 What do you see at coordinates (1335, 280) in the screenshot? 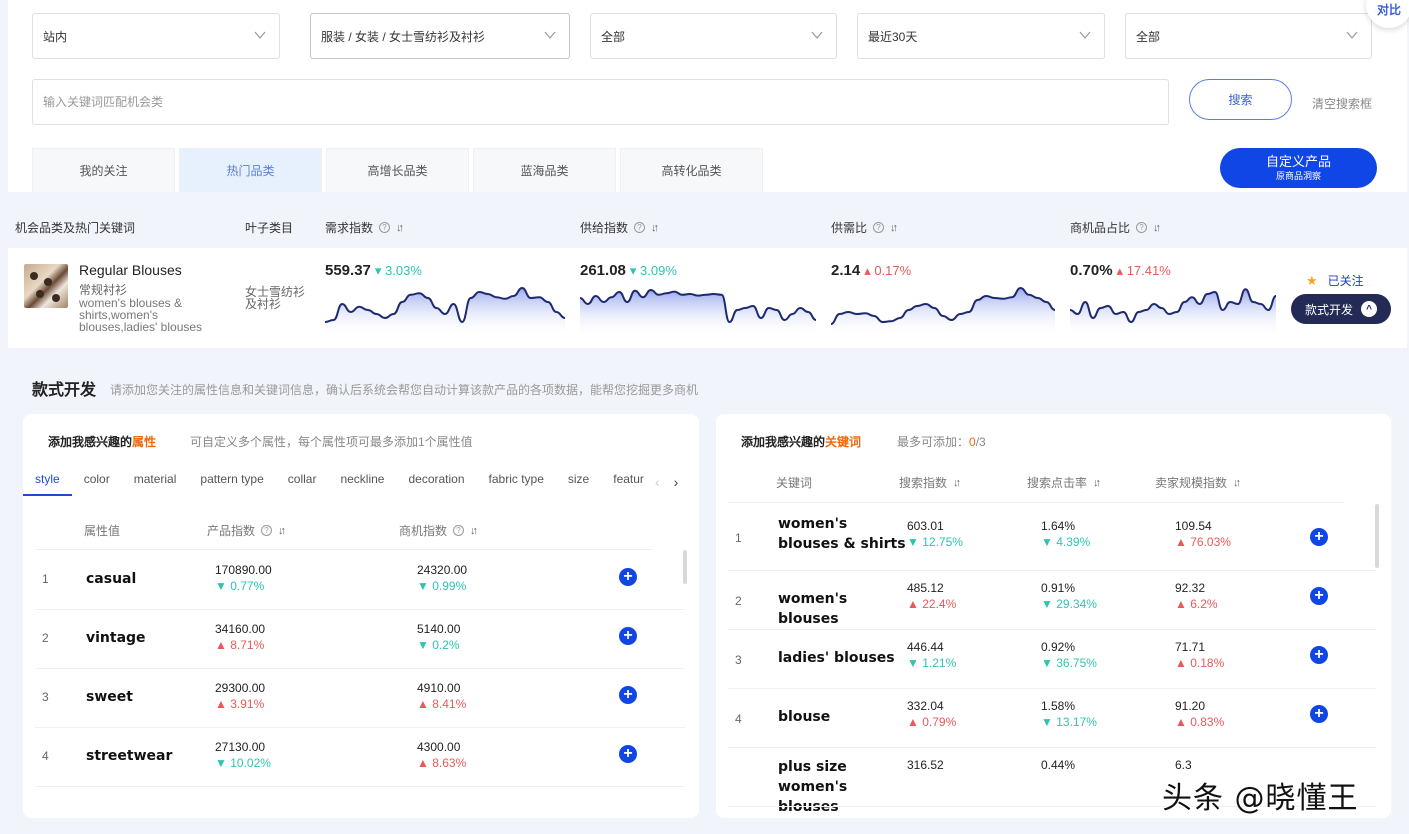
I see `followed-toggle: ★ 已关注` at bounding box center [1335, 280].